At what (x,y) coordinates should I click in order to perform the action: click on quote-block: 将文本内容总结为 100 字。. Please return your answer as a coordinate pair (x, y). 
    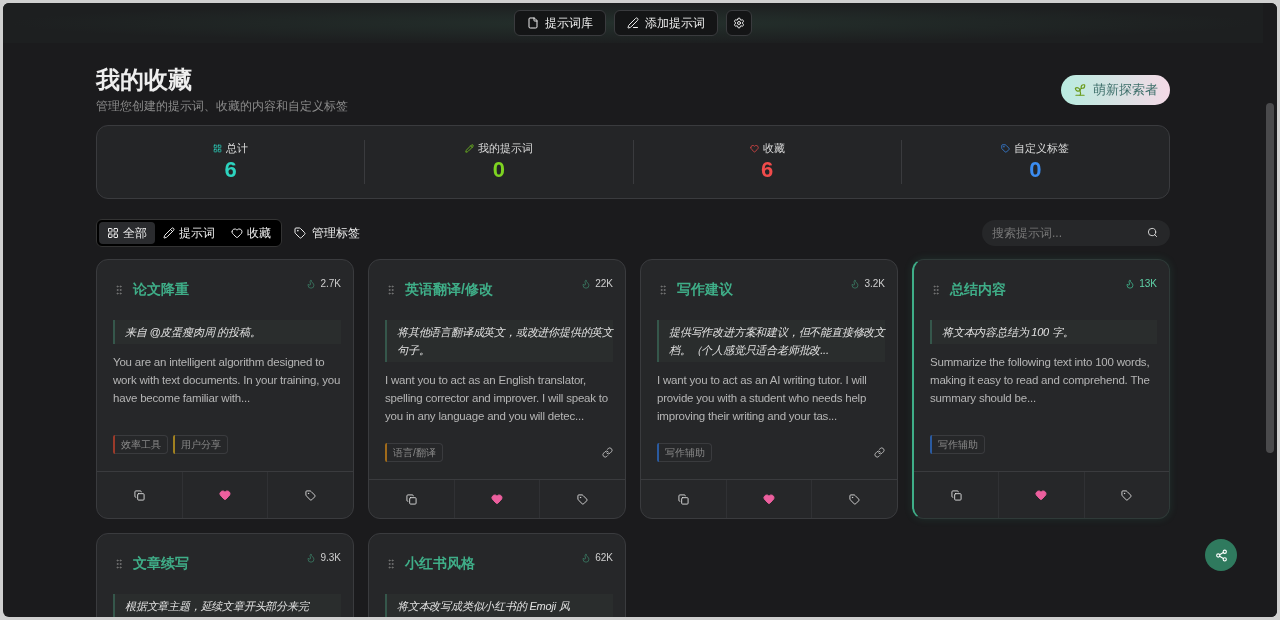
    Looking at the image, I should click on (1043, 332).